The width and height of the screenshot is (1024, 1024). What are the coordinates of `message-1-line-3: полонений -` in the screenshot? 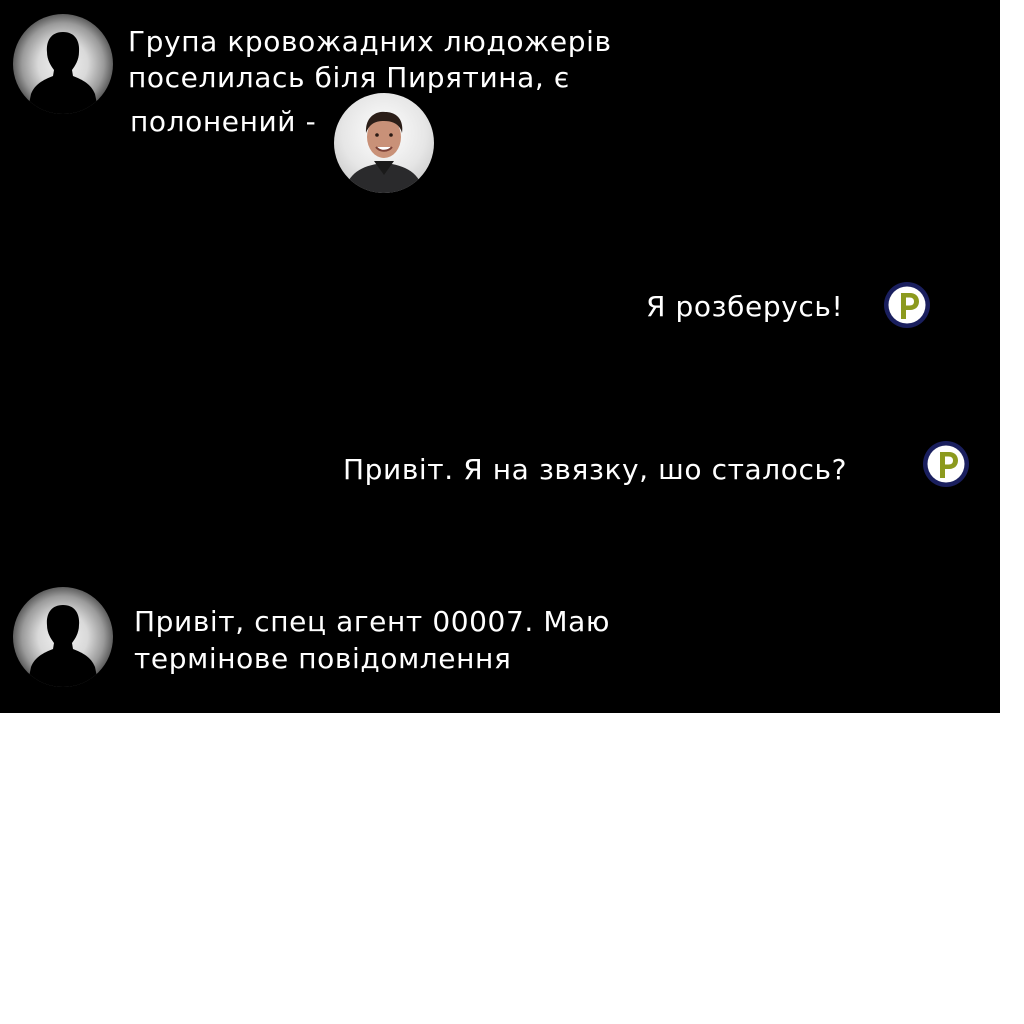 It's located at (223, 121).